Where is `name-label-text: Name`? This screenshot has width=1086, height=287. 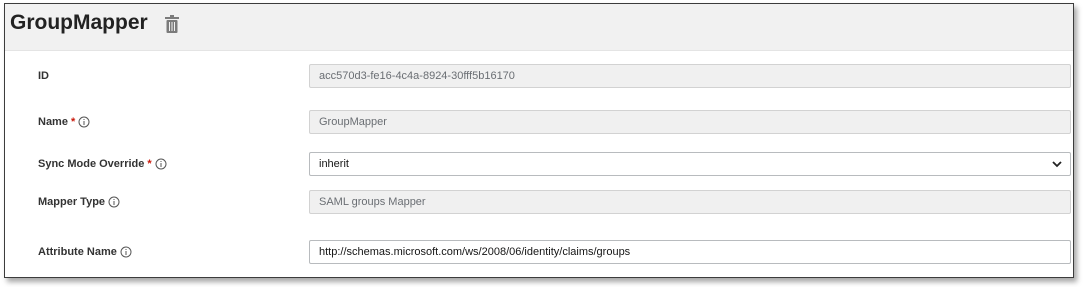
name-label-text: Name is located at coordinates (53, 122).